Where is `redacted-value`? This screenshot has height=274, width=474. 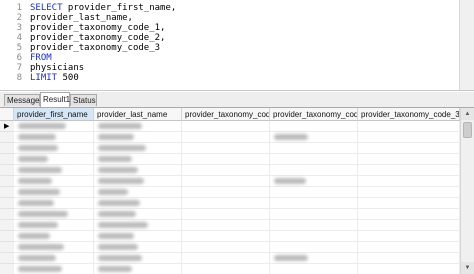
redacted-value is located at coordinates (115, 269).